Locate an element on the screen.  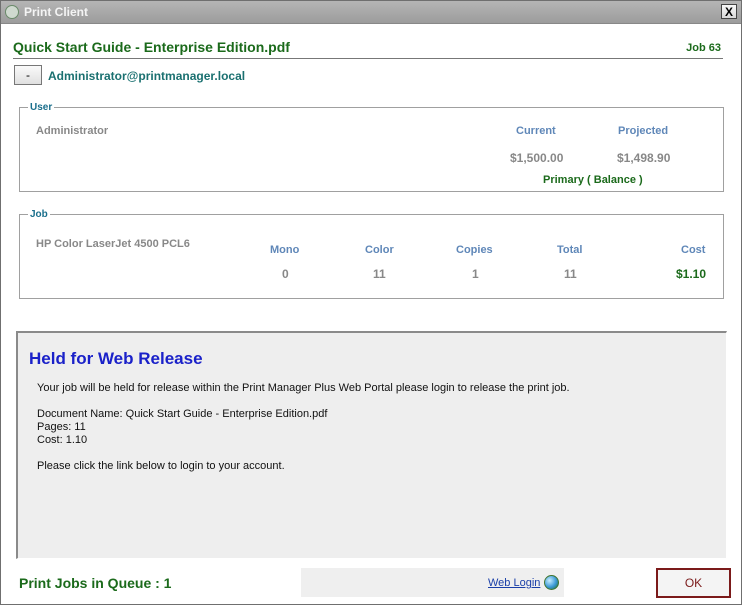
copies-value: 1 is located at coordinates (475, 274).